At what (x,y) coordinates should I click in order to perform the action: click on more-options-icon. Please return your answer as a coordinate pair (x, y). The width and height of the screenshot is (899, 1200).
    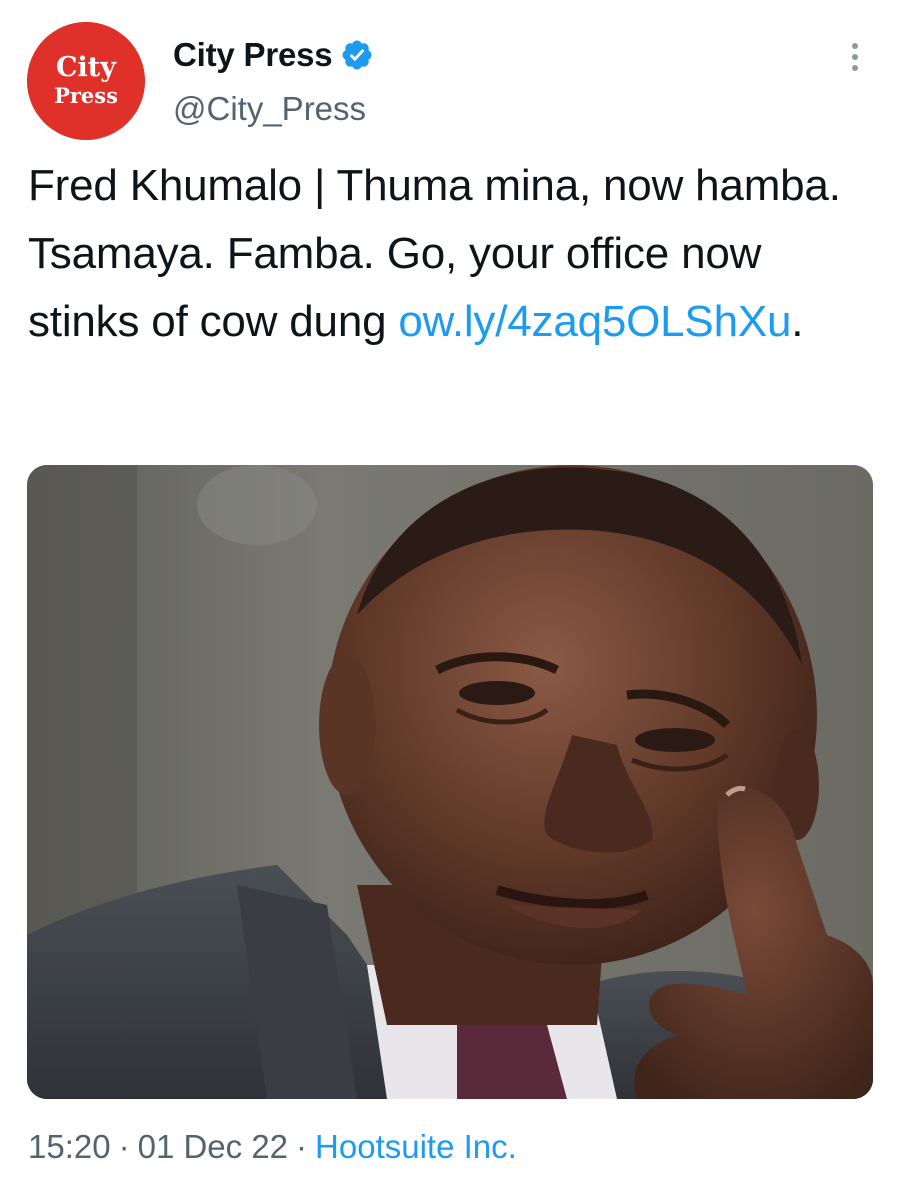
    Looking at the image, I should click on (855, 57).